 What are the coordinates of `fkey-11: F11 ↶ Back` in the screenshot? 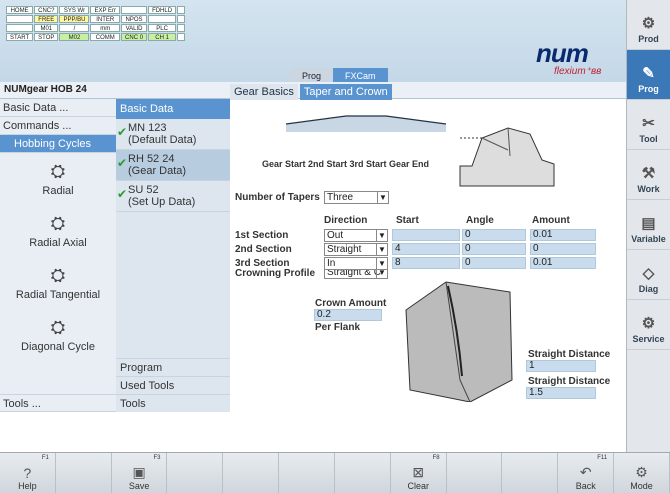 It's located at (586, 473).